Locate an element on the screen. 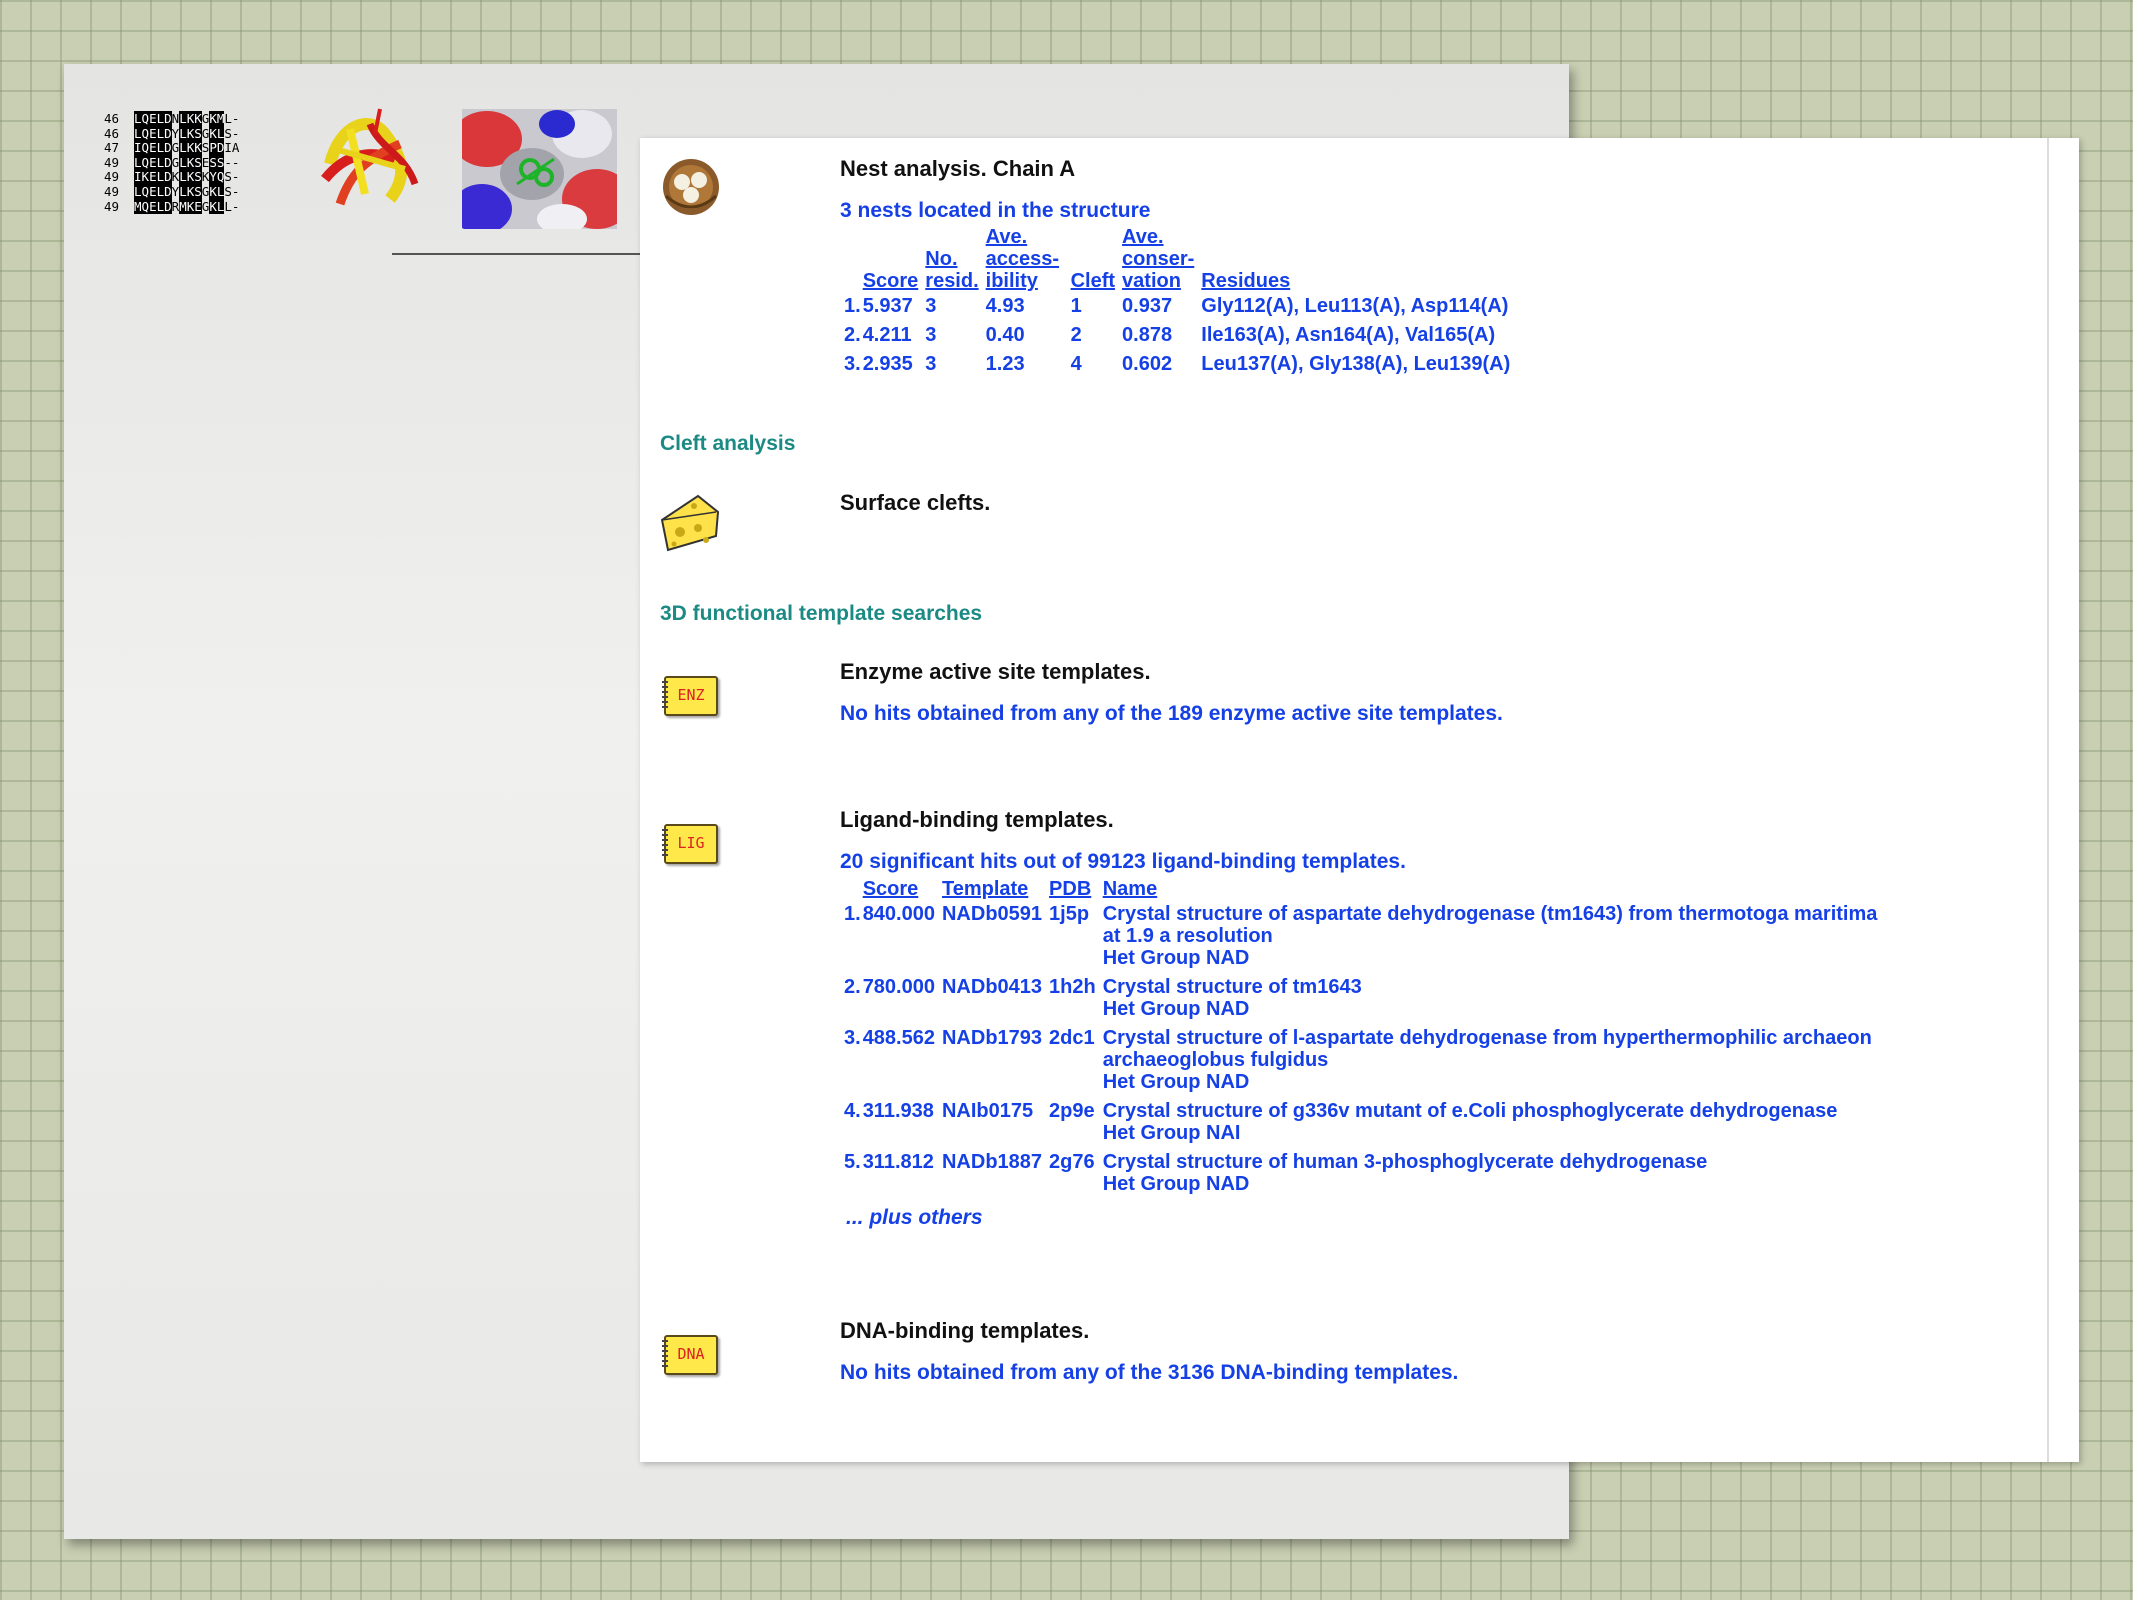  col-conservation: Ave. conser-vation is located at coordinates (1161, 259).